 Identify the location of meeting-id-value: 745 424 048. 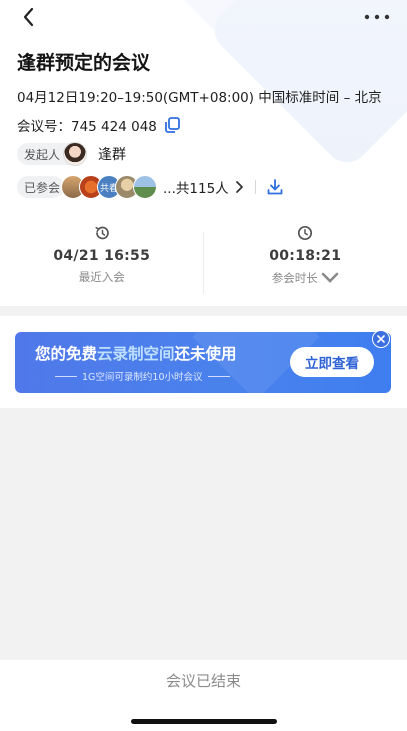
(114, 127).